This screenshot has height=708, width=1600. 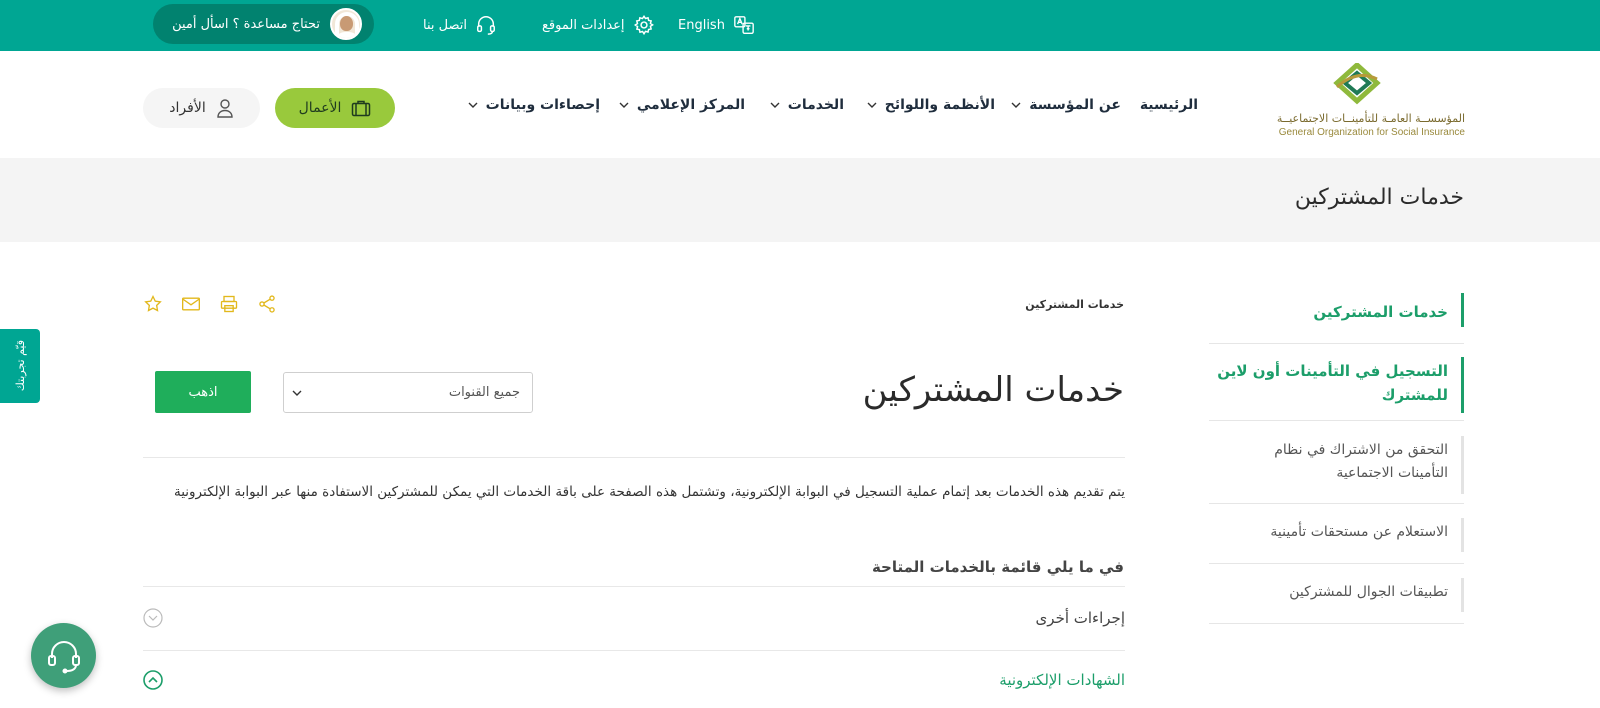 What do you see at coordinates (542, 105) in the screenshot?
I see `nav-statistics-label: إحصاءات وبيانات` at bounding box center [542, 105].